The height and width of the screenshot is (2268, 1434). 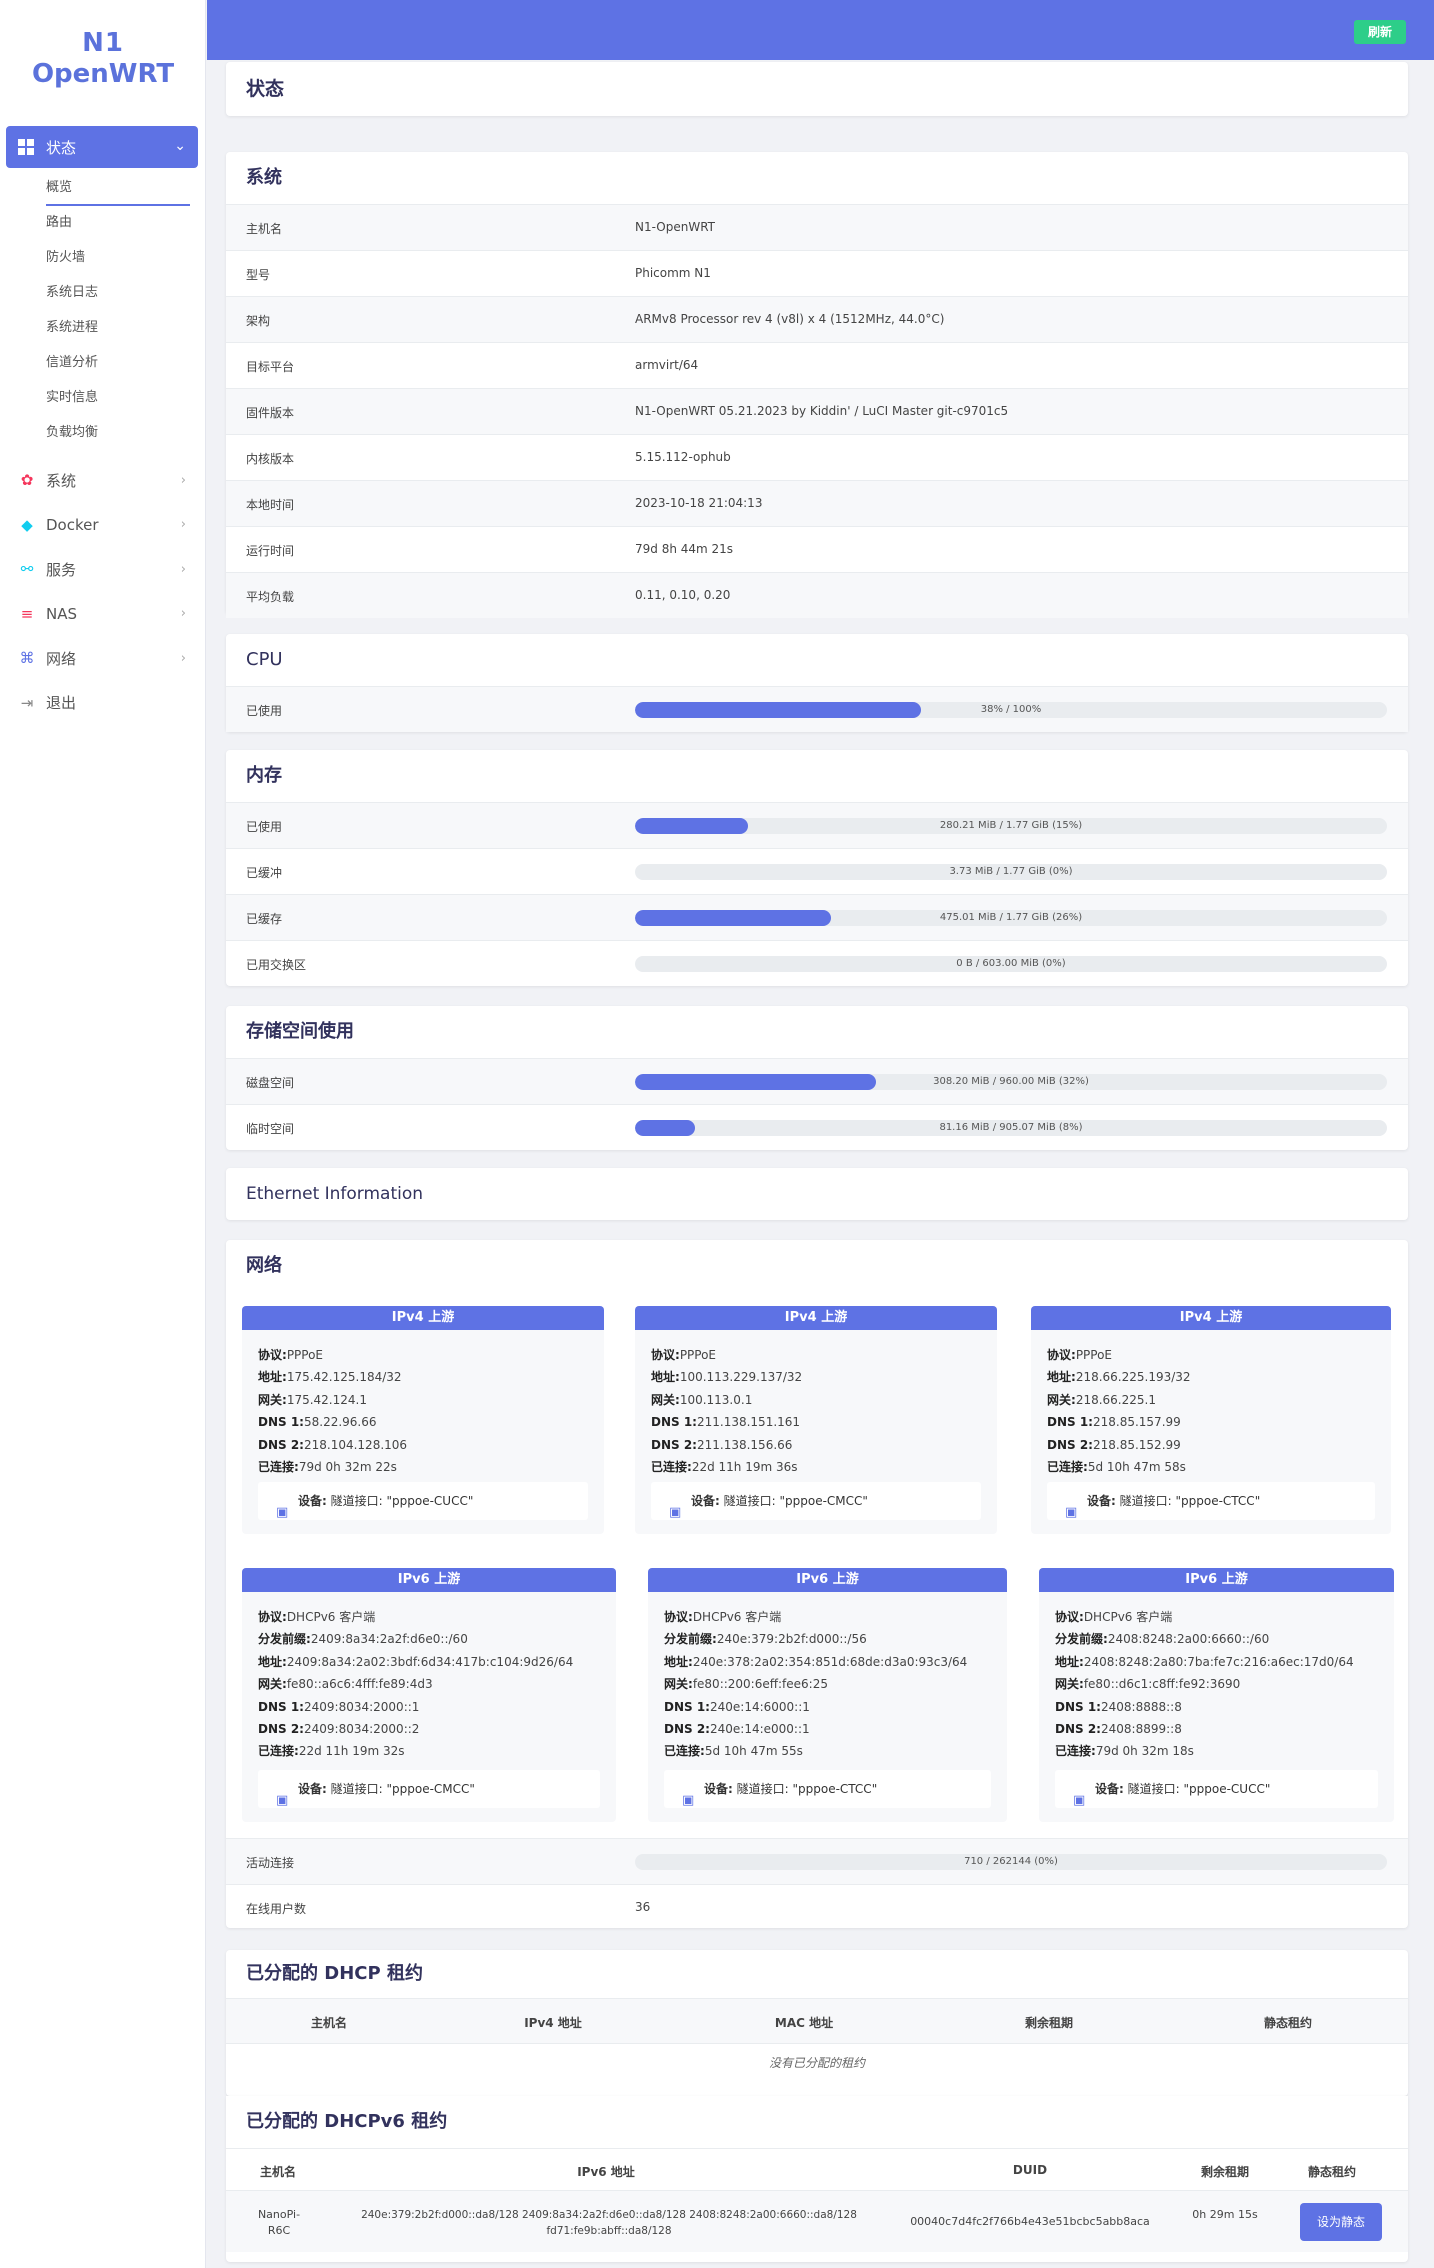 What do you see at coordinates (1115, 1399) in the screenshot?
I see `upstream-val: 218.66.225.1` at bounding box center [1115, 1399].